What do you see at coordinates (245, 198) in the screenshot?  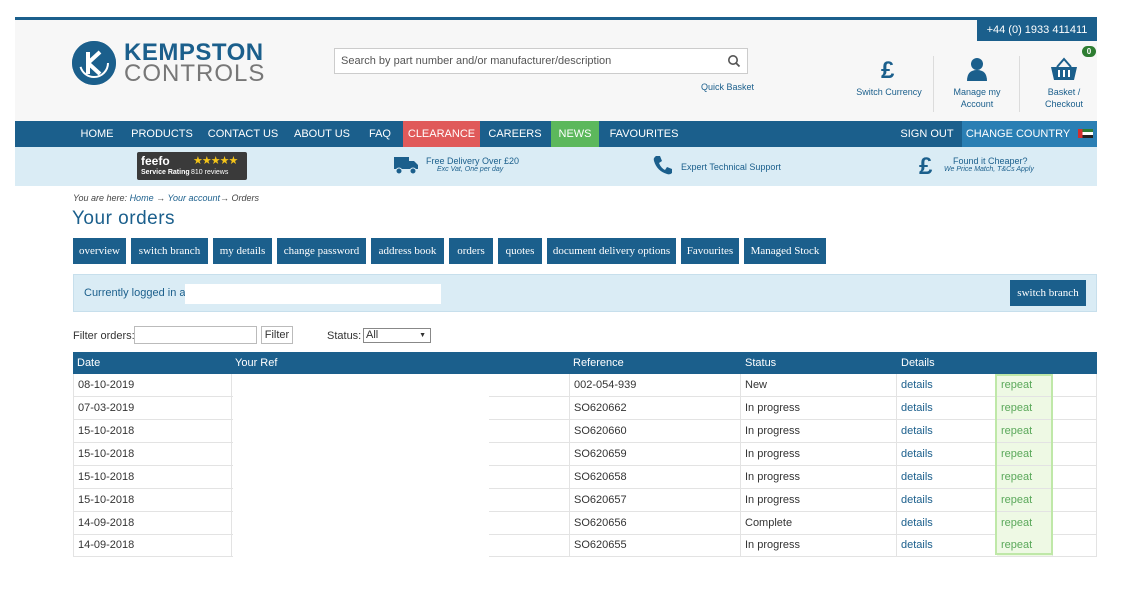 I see `breadcrumb-current: Orders` at bounding box center [245, 198].